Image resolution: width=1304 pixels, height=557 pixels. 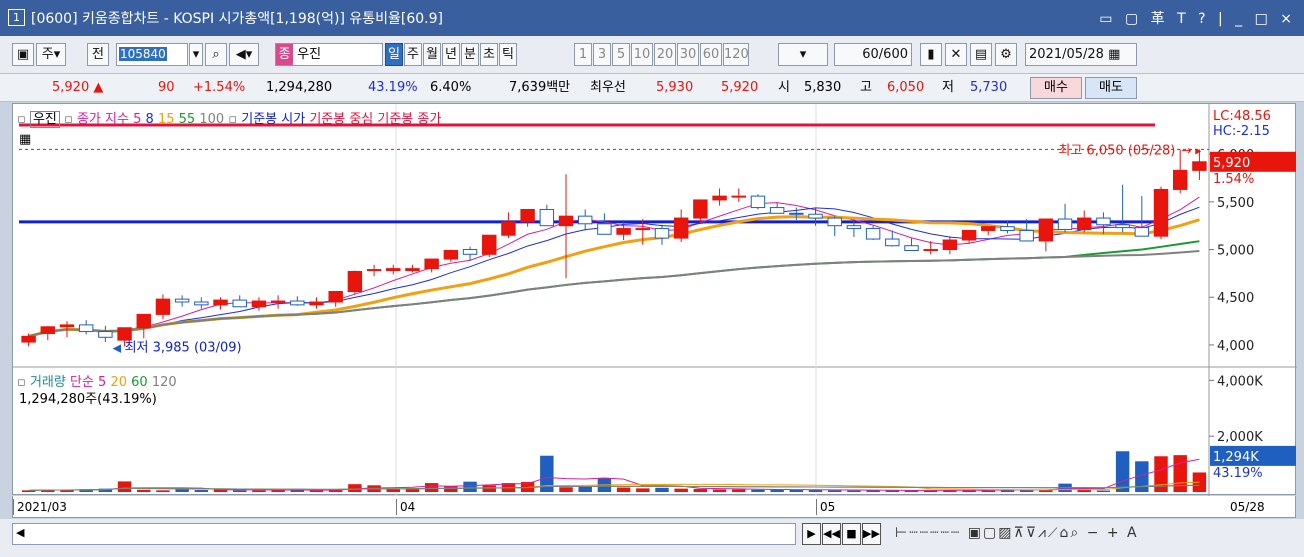 I want to click on best-label: 최우선, so click(x=608, y=87).